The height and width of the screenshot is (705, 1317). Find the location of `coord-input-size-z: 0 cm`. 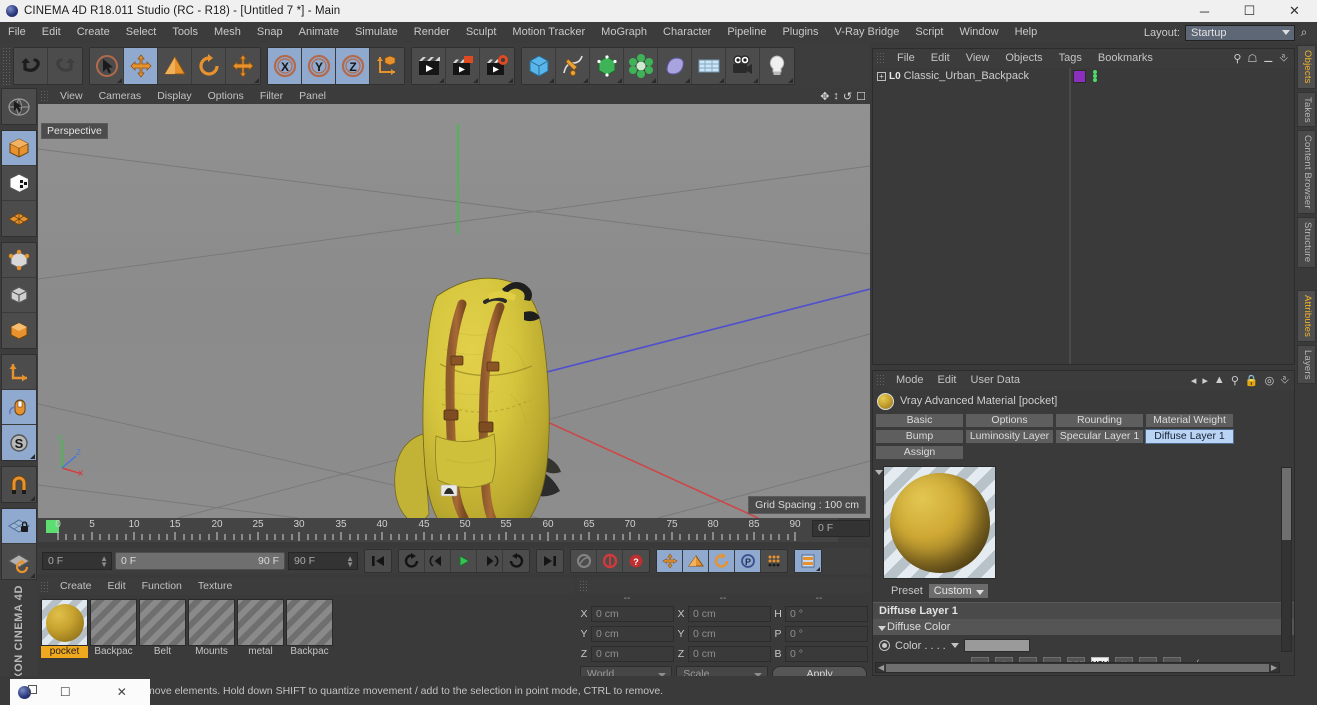

coord-input-size-z: 0 cm is located at coordinates (729, 654).